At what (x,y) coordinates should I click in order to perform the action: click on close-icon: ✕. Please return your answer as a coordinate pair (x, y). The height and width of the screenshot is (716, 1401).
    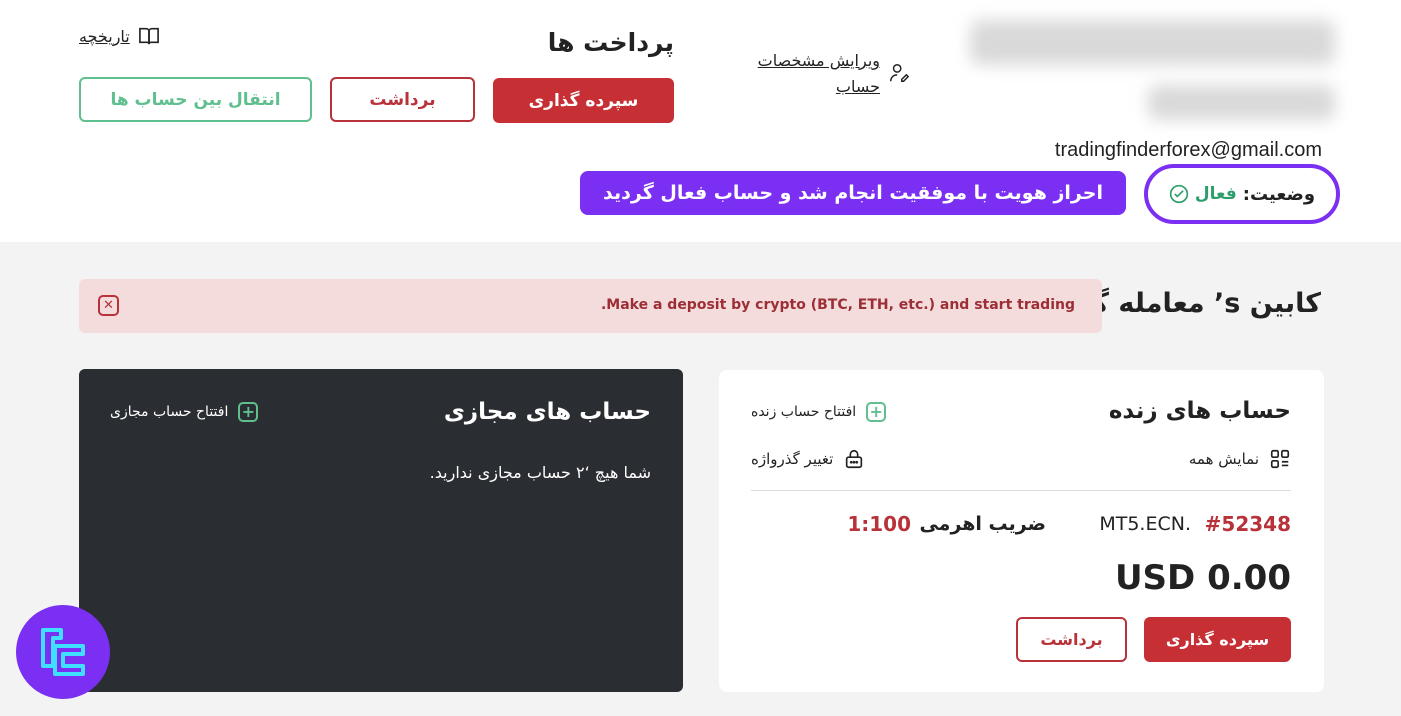
    Looking at the image, I should click on (108, 305).